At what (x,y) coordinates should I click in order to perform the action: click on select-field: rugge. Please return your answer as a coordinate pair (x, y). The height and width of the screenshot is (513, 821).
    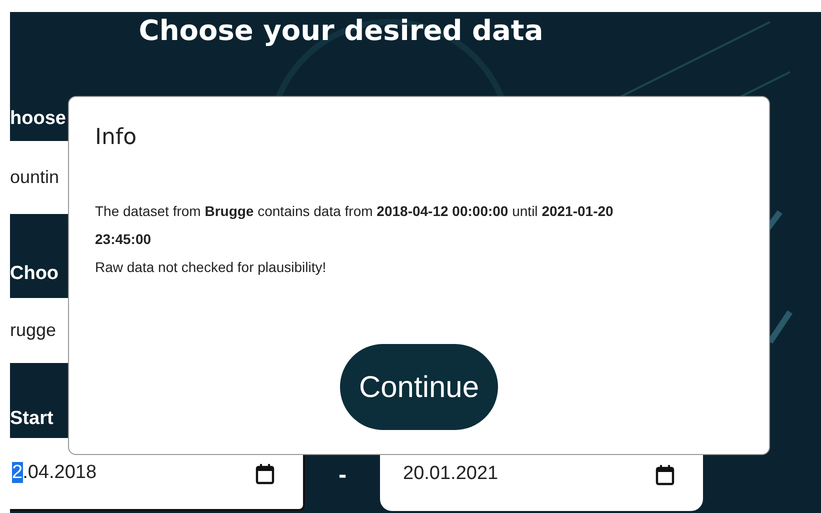
    Looking at the image, I should click on (39, 330).